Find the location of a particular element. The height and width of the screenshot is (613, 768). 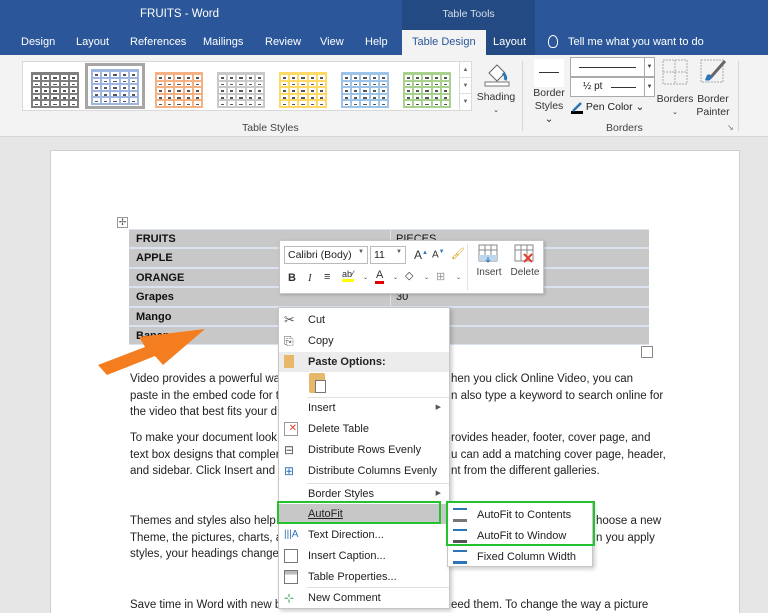

highlight-icon: ab⁄ is located at coordinates (348, 275).